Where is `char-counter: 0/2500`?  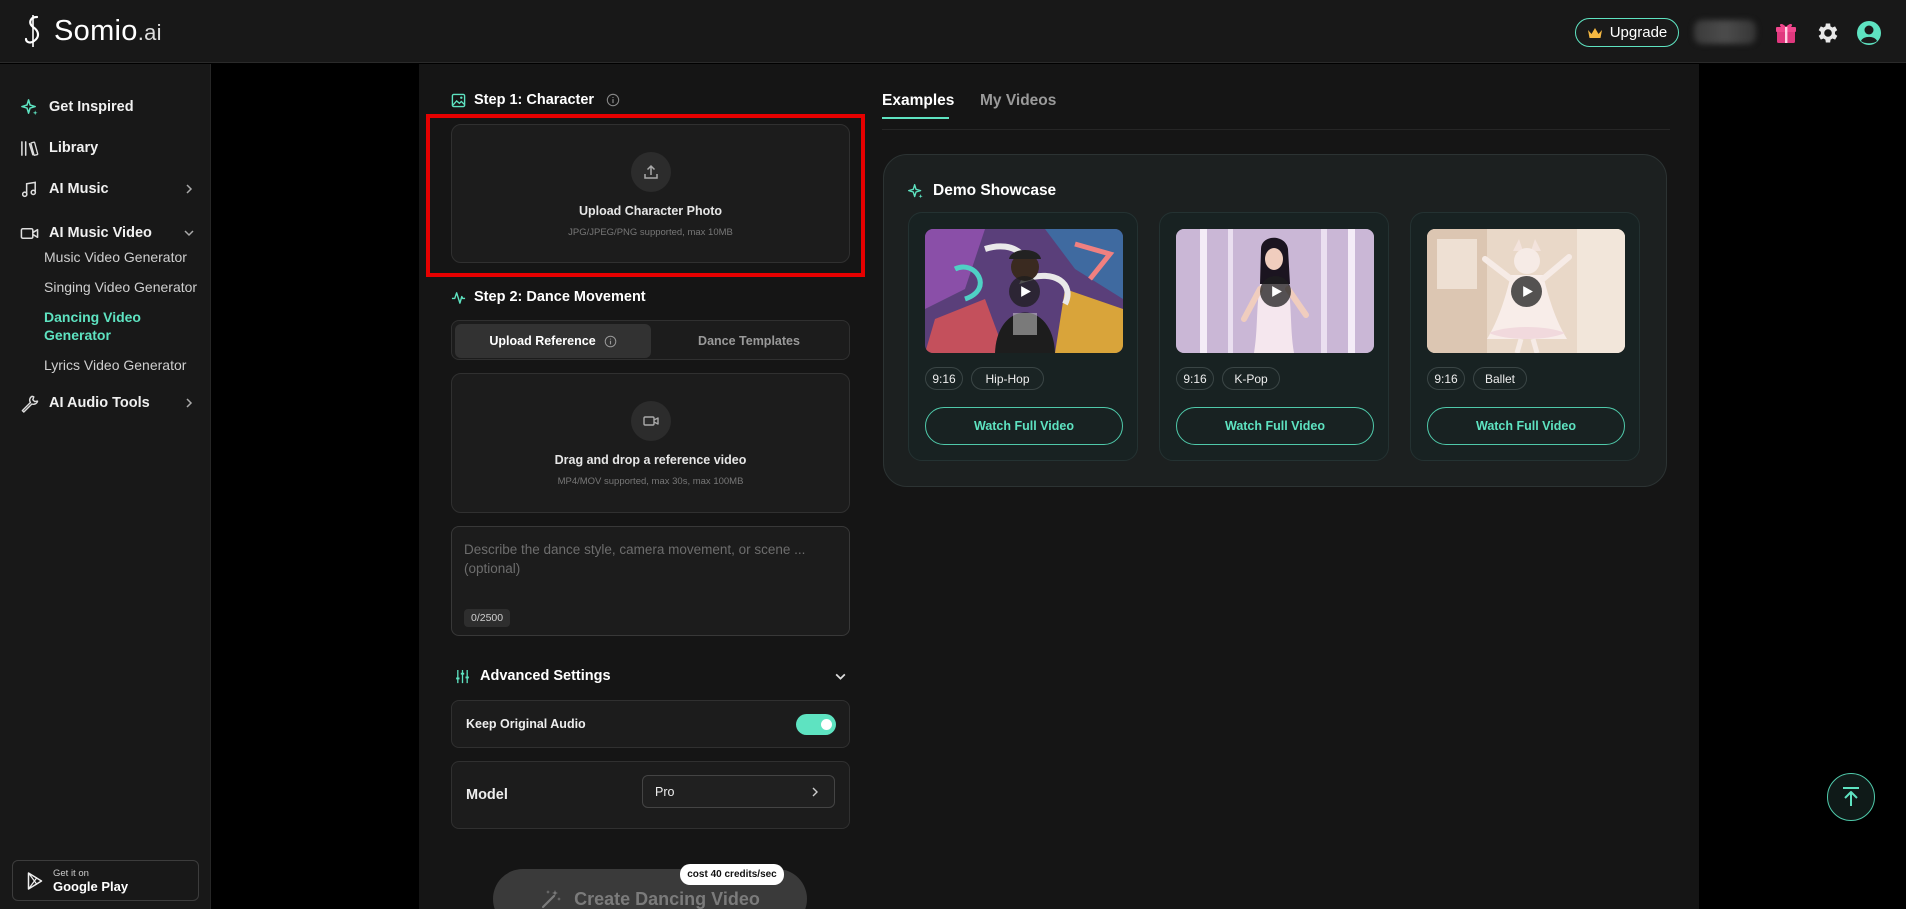 char-counter: 0/2500 is located at coordinates (487, 618).